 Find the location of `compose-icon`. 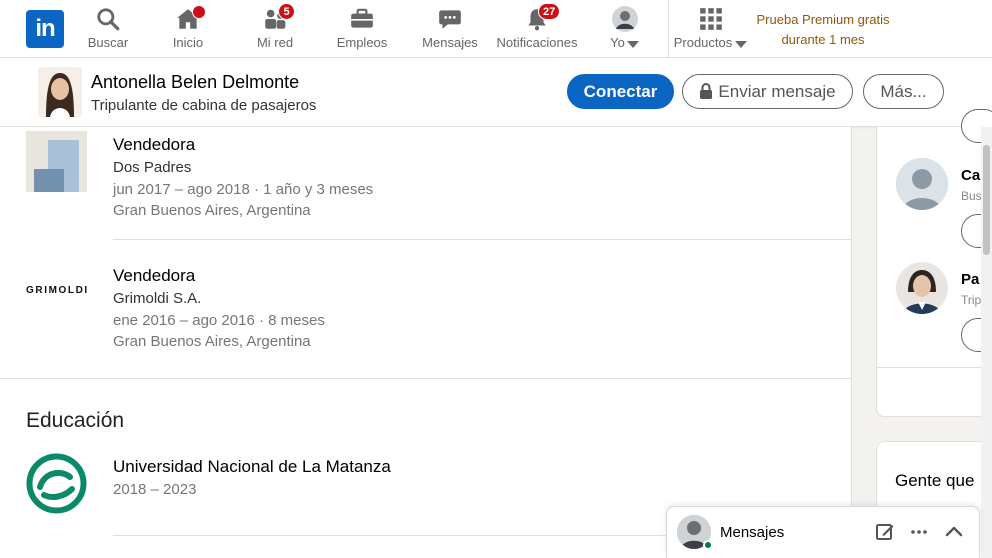

compose-icon is located at coordinates (885, 532).